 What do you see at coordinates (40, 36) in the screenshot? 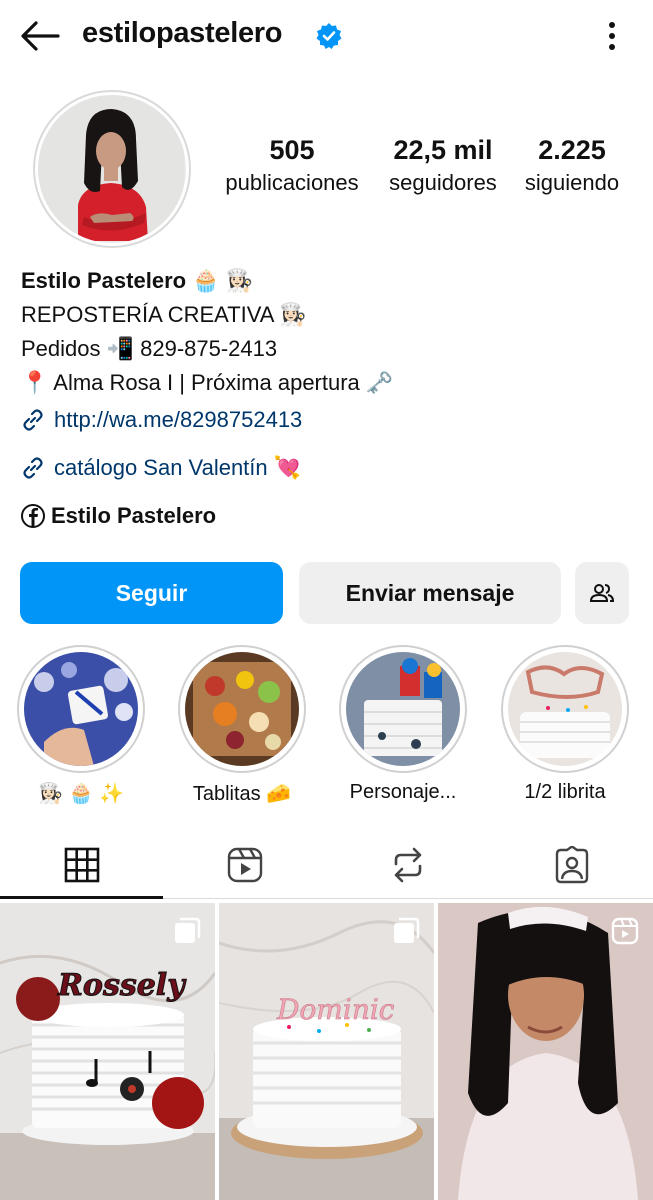
I see `arrow-left-icon` at bounding box center [40, 36].